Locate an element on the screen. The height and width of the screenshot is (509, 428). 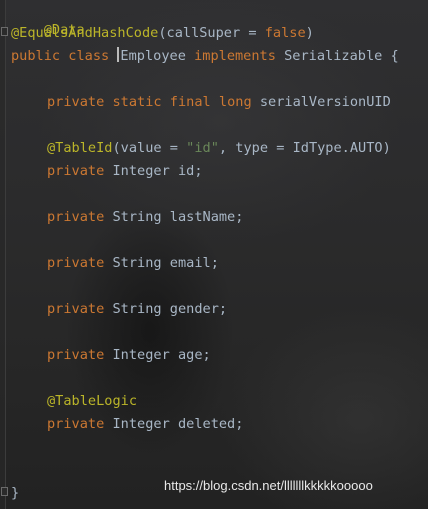
brace-token: { is located at coordinates (394, 56).